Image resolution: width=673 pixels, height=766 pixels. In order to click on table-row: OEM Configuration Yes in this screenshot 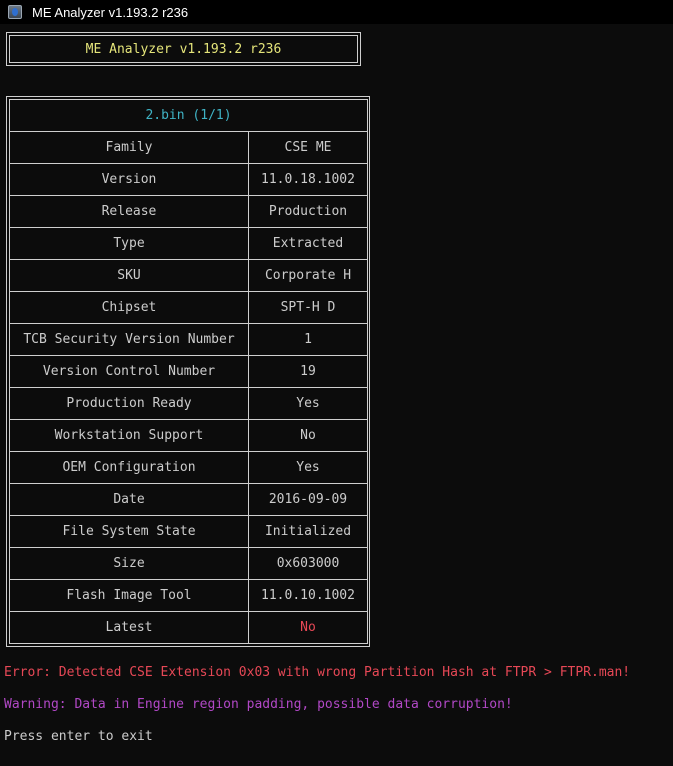, I will do `click(188, 467)`.